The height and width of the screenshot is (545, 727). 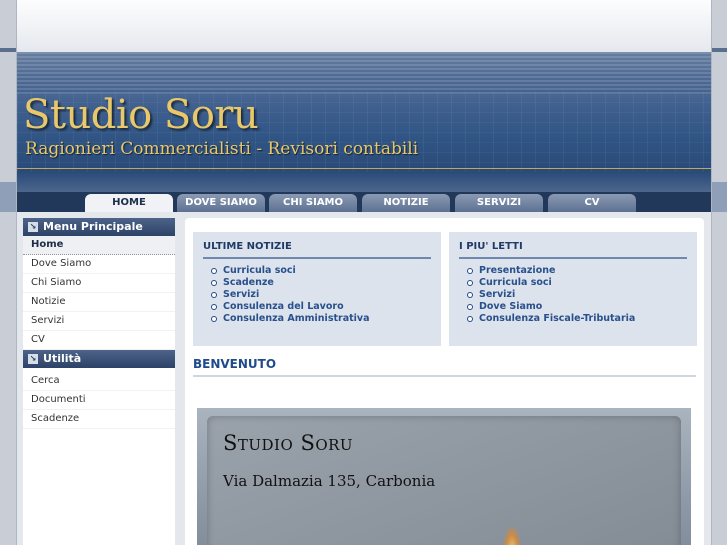 What do you see at coordinates (364, 73) in the screenshot?
I see `header-stripe` at bounding box center [364, 73].